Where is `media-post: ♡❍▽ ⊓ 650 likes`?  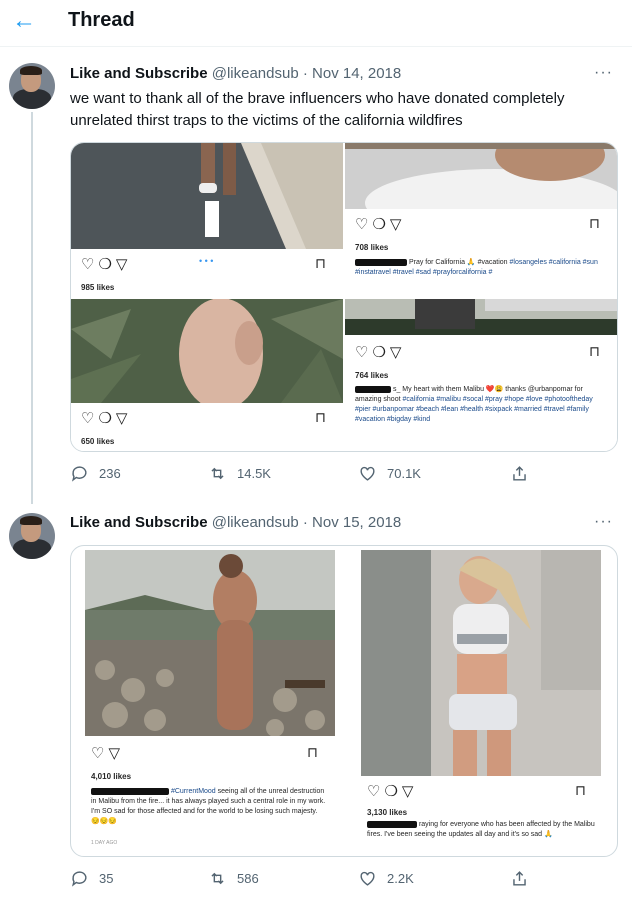
media-post: ♡❍▽ ⊓ 650 likes is located at coordinates (207, 375).